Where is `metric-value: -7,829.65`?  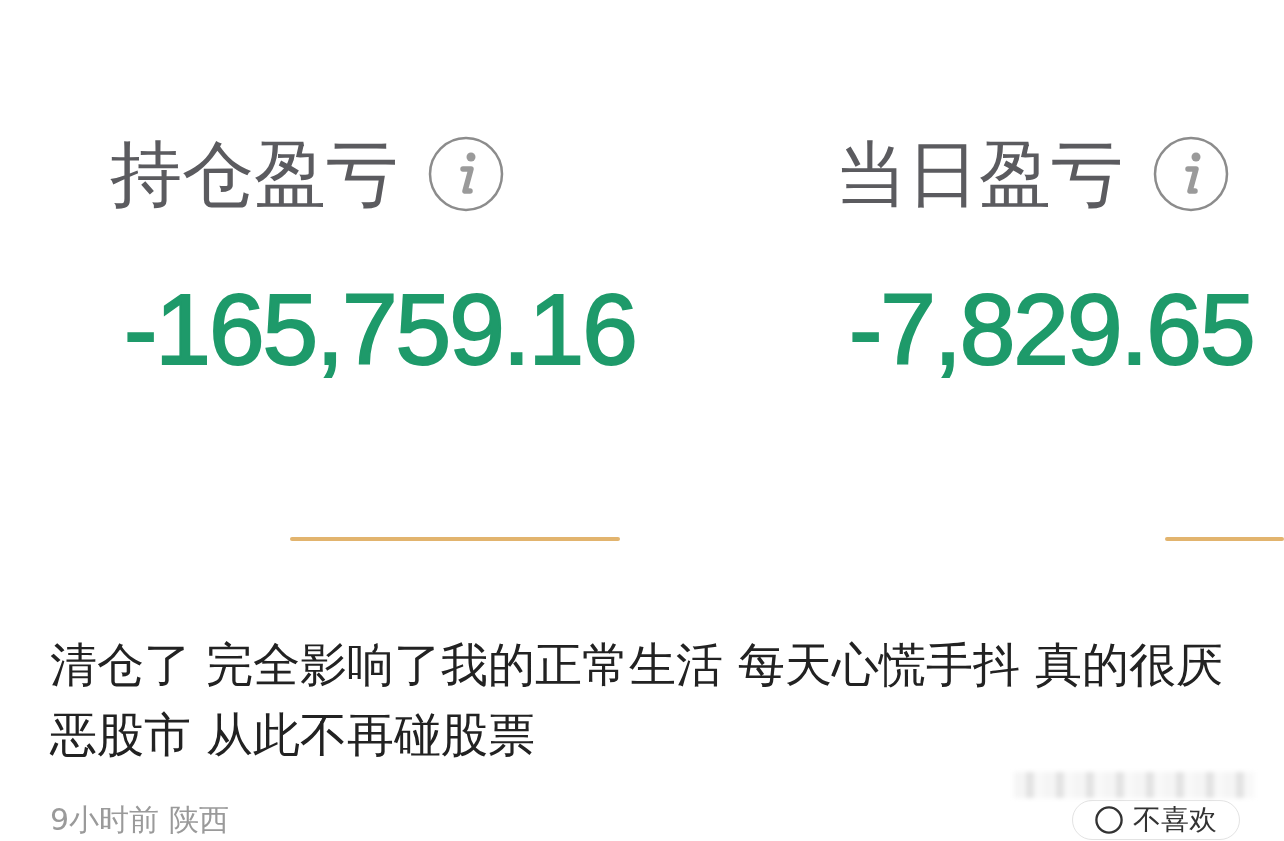
metric-value: -7,829.65 is located at coordinates (1051, 329).